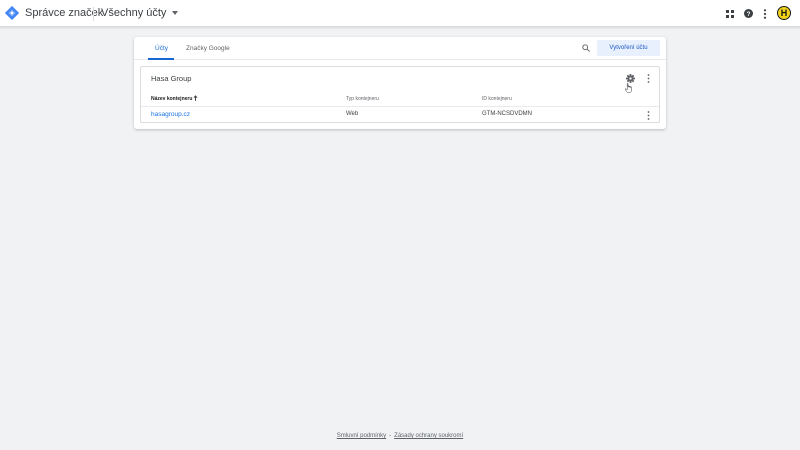 The height and width of the screenshot is (450, 800). Describe the element at coordinates (208, 48) in the screenshot. I see `tab-google-tags: Značky Google` at that location.